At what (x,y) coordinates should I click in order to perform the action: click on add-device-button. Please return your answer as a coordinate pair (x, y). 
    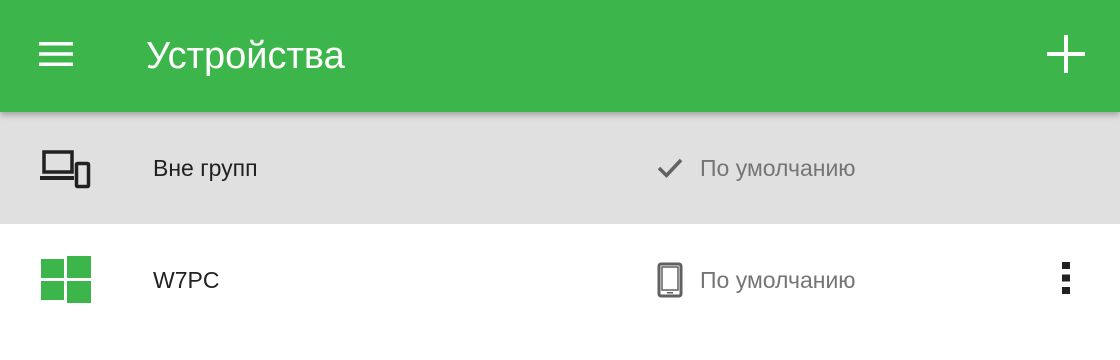
    Looking at the image, I should click on (1066, 56).